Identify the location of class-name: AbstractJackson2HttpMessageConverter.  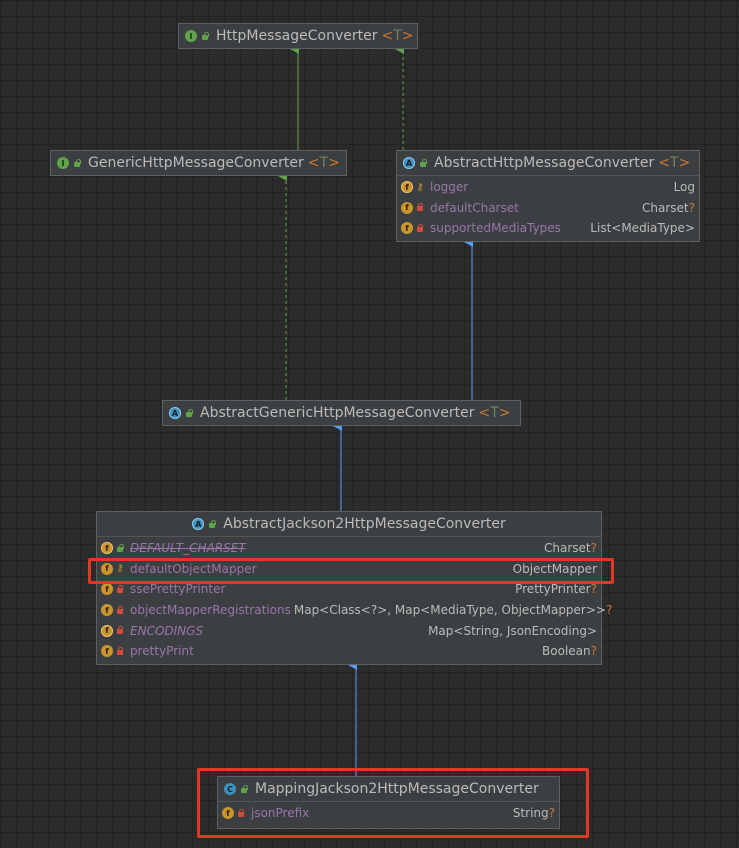
(364, 524).